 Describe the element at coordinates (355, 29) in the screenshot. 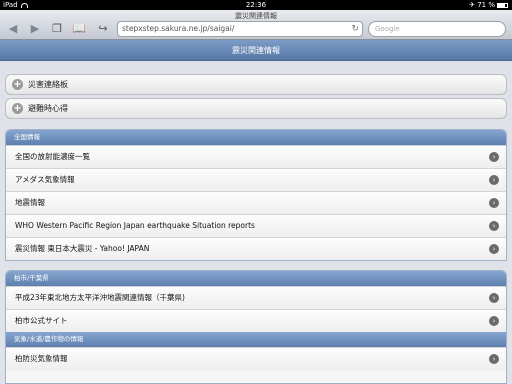

I see `reload-icon: ↻` at that location.